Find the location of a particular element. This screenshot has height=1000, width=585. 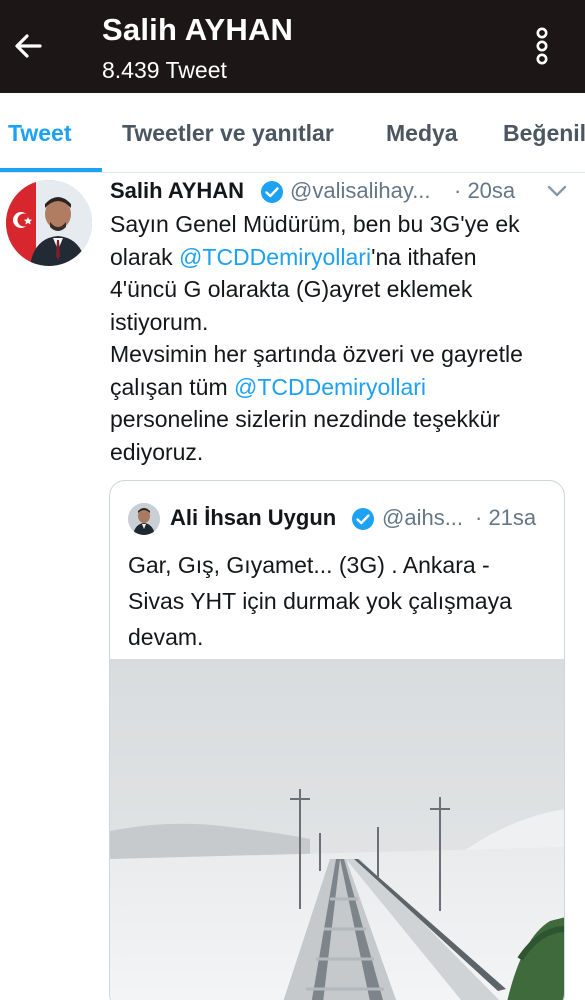

tweet-count: 8.439 Tweet is located at coordinates (164, 70).